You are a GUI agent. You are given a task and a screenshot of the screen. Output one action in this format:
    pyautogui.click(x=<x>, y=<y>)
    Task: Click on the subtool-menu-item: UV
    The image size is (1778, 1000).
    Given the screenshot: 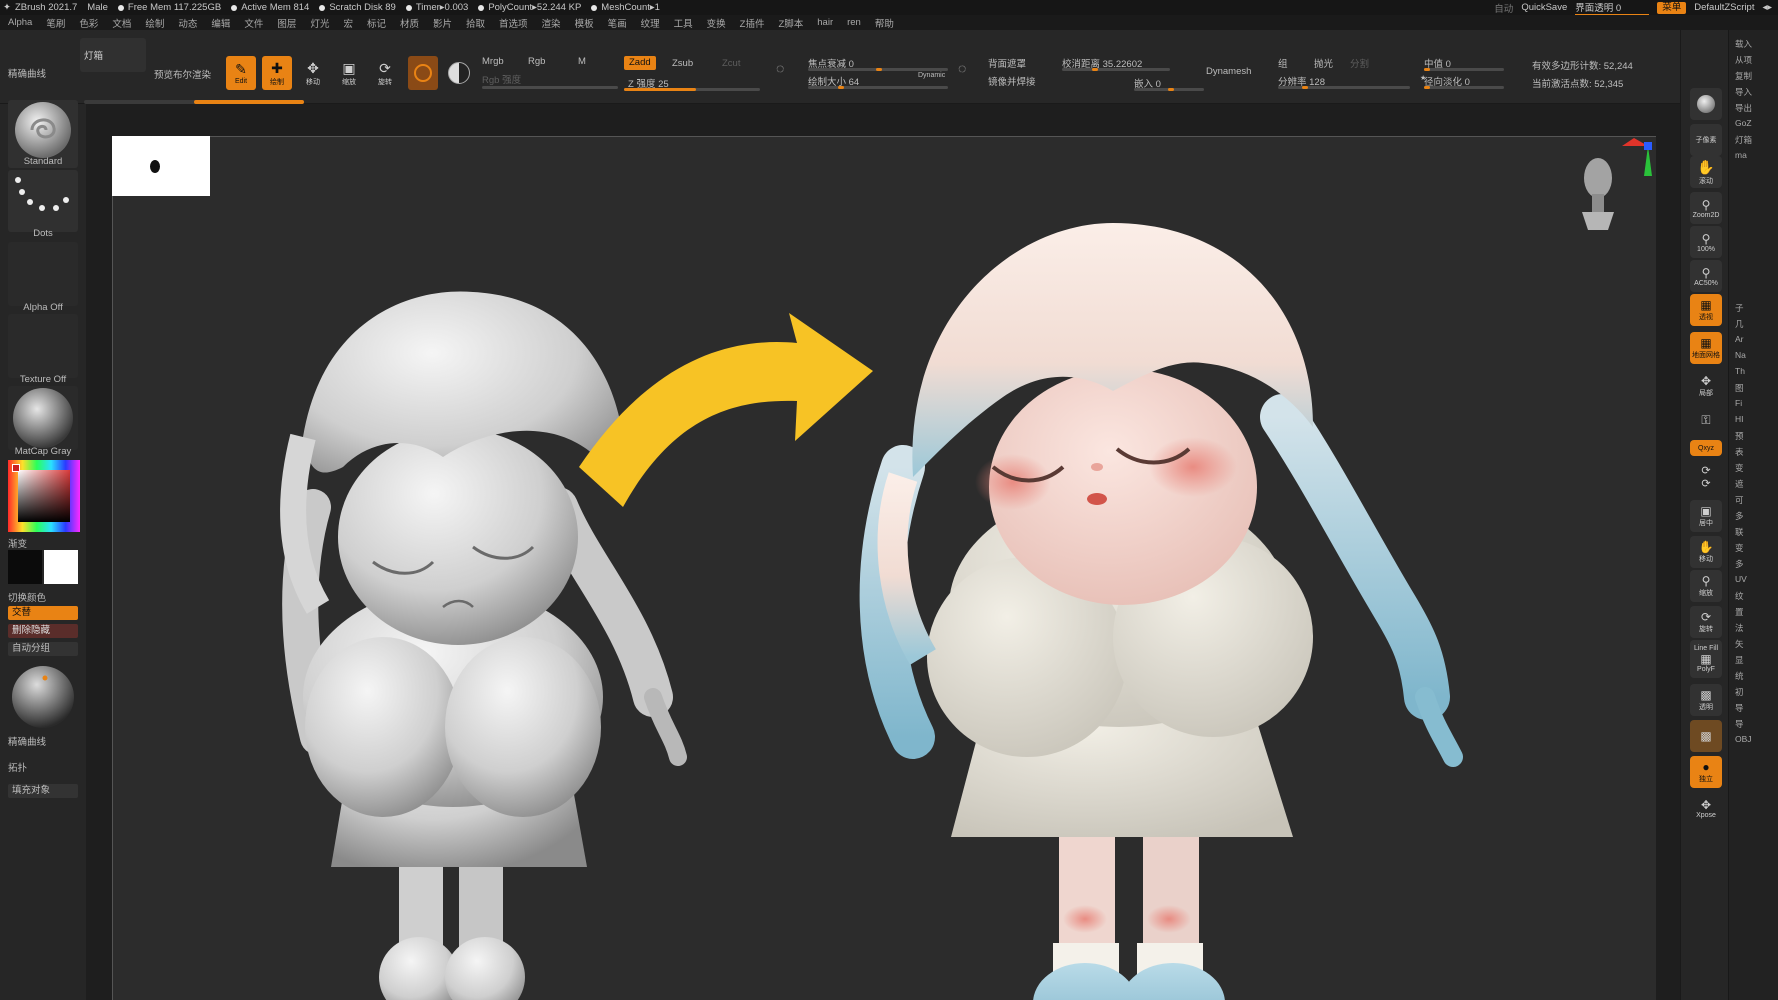 What is the action you would take?
    pyautogui.click(x=1741, y=579)
    